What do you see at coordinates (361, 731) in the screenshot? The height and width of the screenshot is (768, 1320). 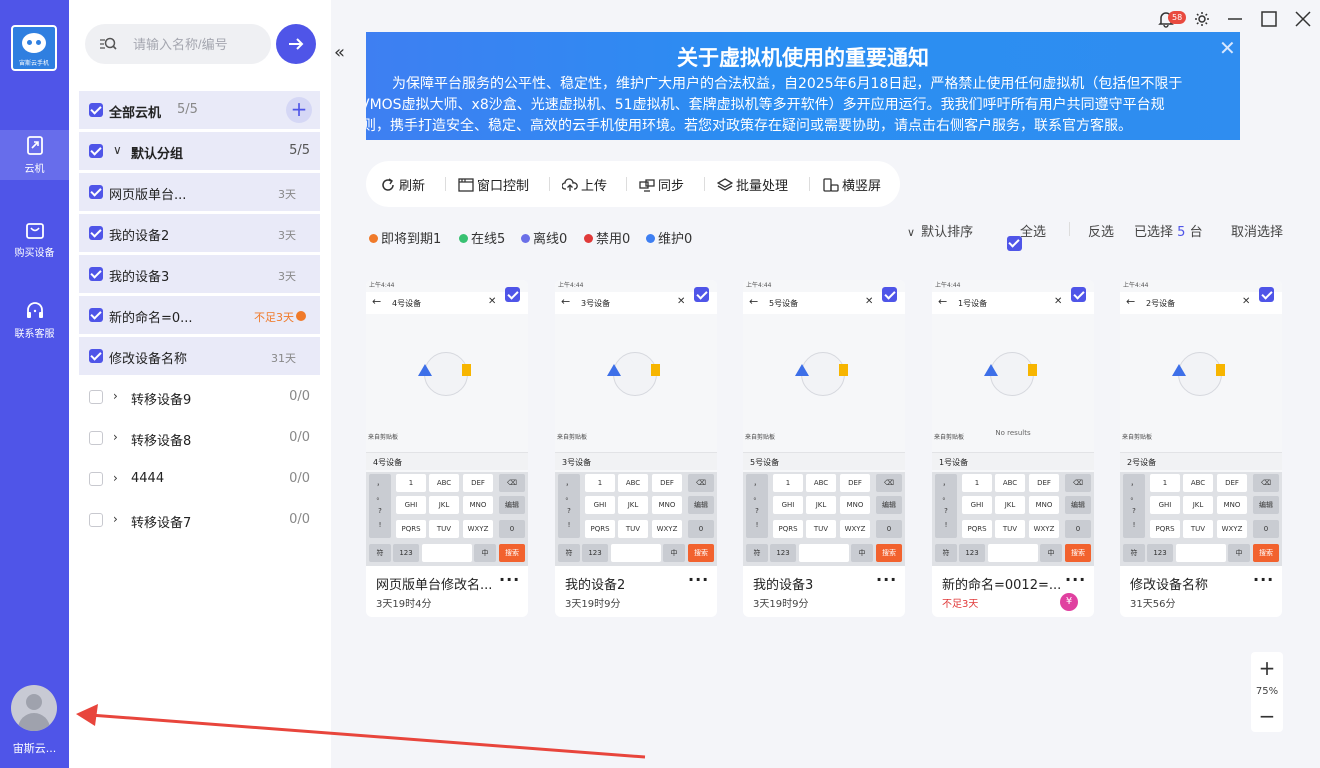 I see `annotation-arrow` at bounding box center [361, 731].